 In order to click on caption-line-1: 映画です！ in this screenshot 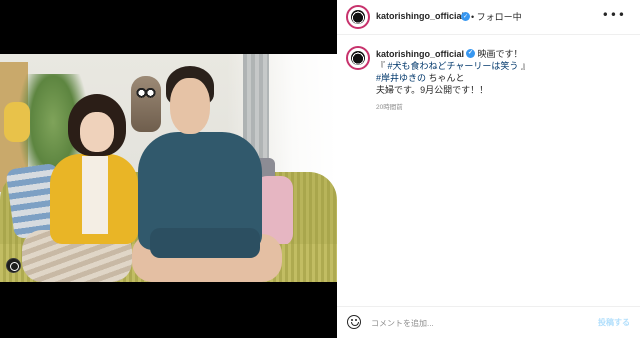, I will do `click(500, 54)`.